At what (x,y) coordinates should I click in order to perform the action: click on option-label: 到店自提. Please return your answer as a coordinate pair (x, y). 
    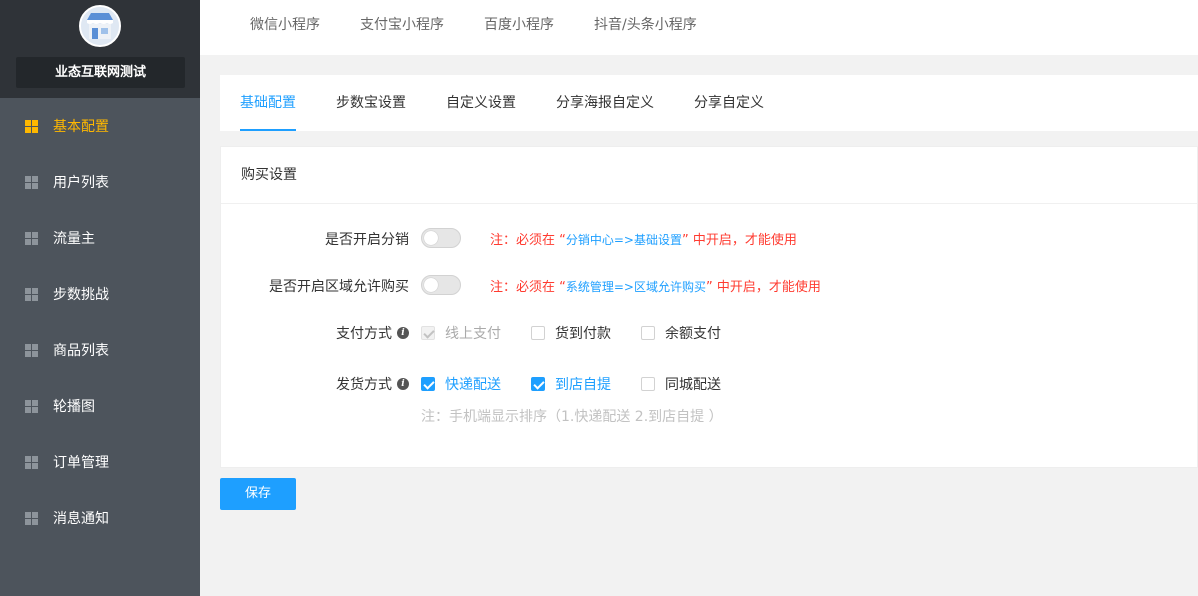
    Looking at the image, I should click on (583, 385).